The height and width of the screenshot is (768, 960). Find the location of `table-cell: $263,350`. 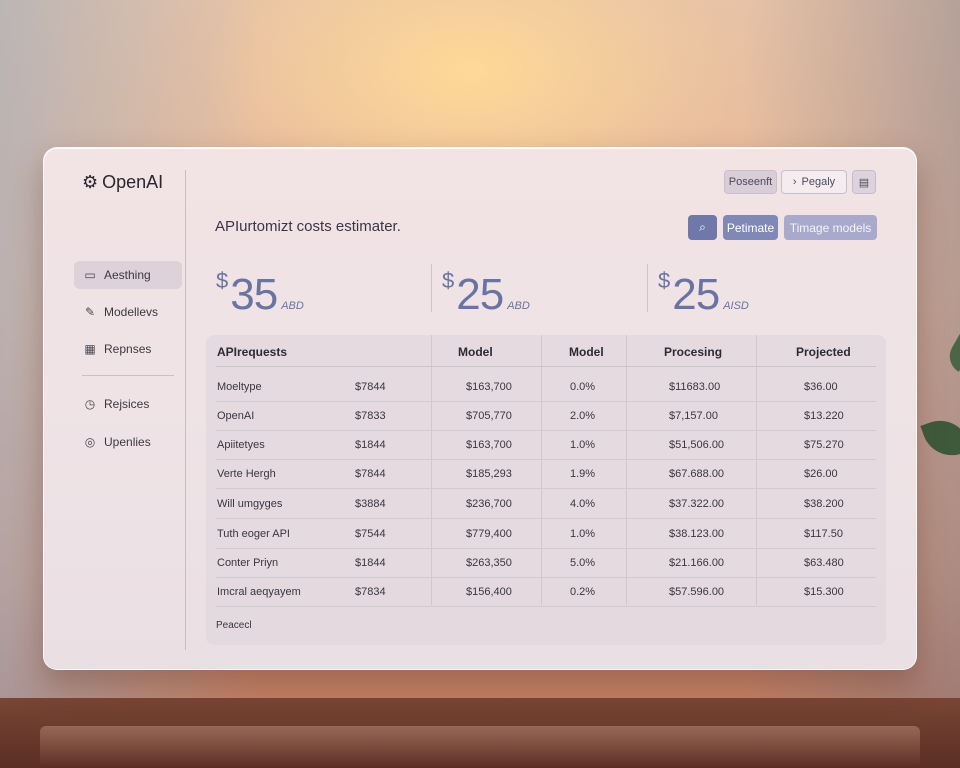

table-cell: $263,350 is located at coordinates (489, 563).